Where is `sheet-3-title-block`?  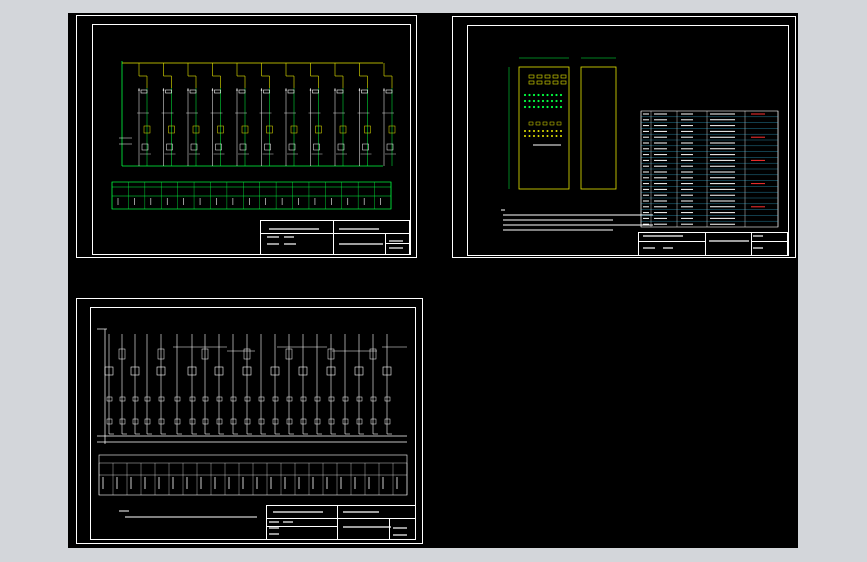
sheet-3-title-block is located at coordinates (341, 522).